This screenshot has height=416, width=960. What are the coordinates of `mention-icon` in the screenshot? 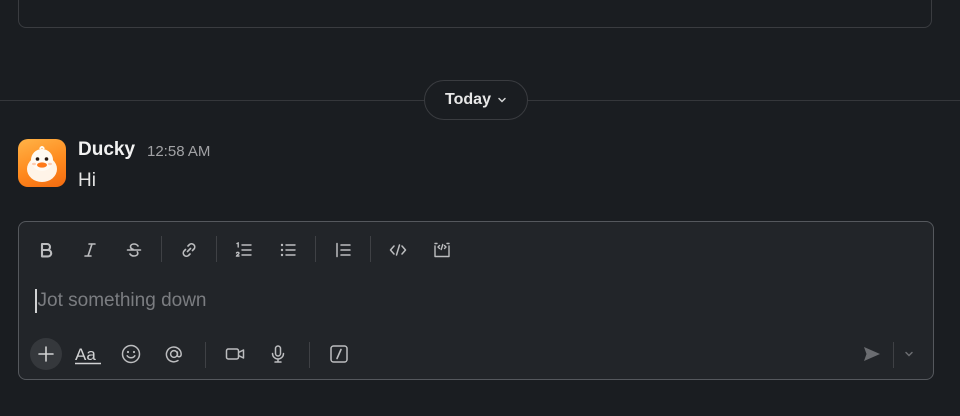 It's located at (173, 354).